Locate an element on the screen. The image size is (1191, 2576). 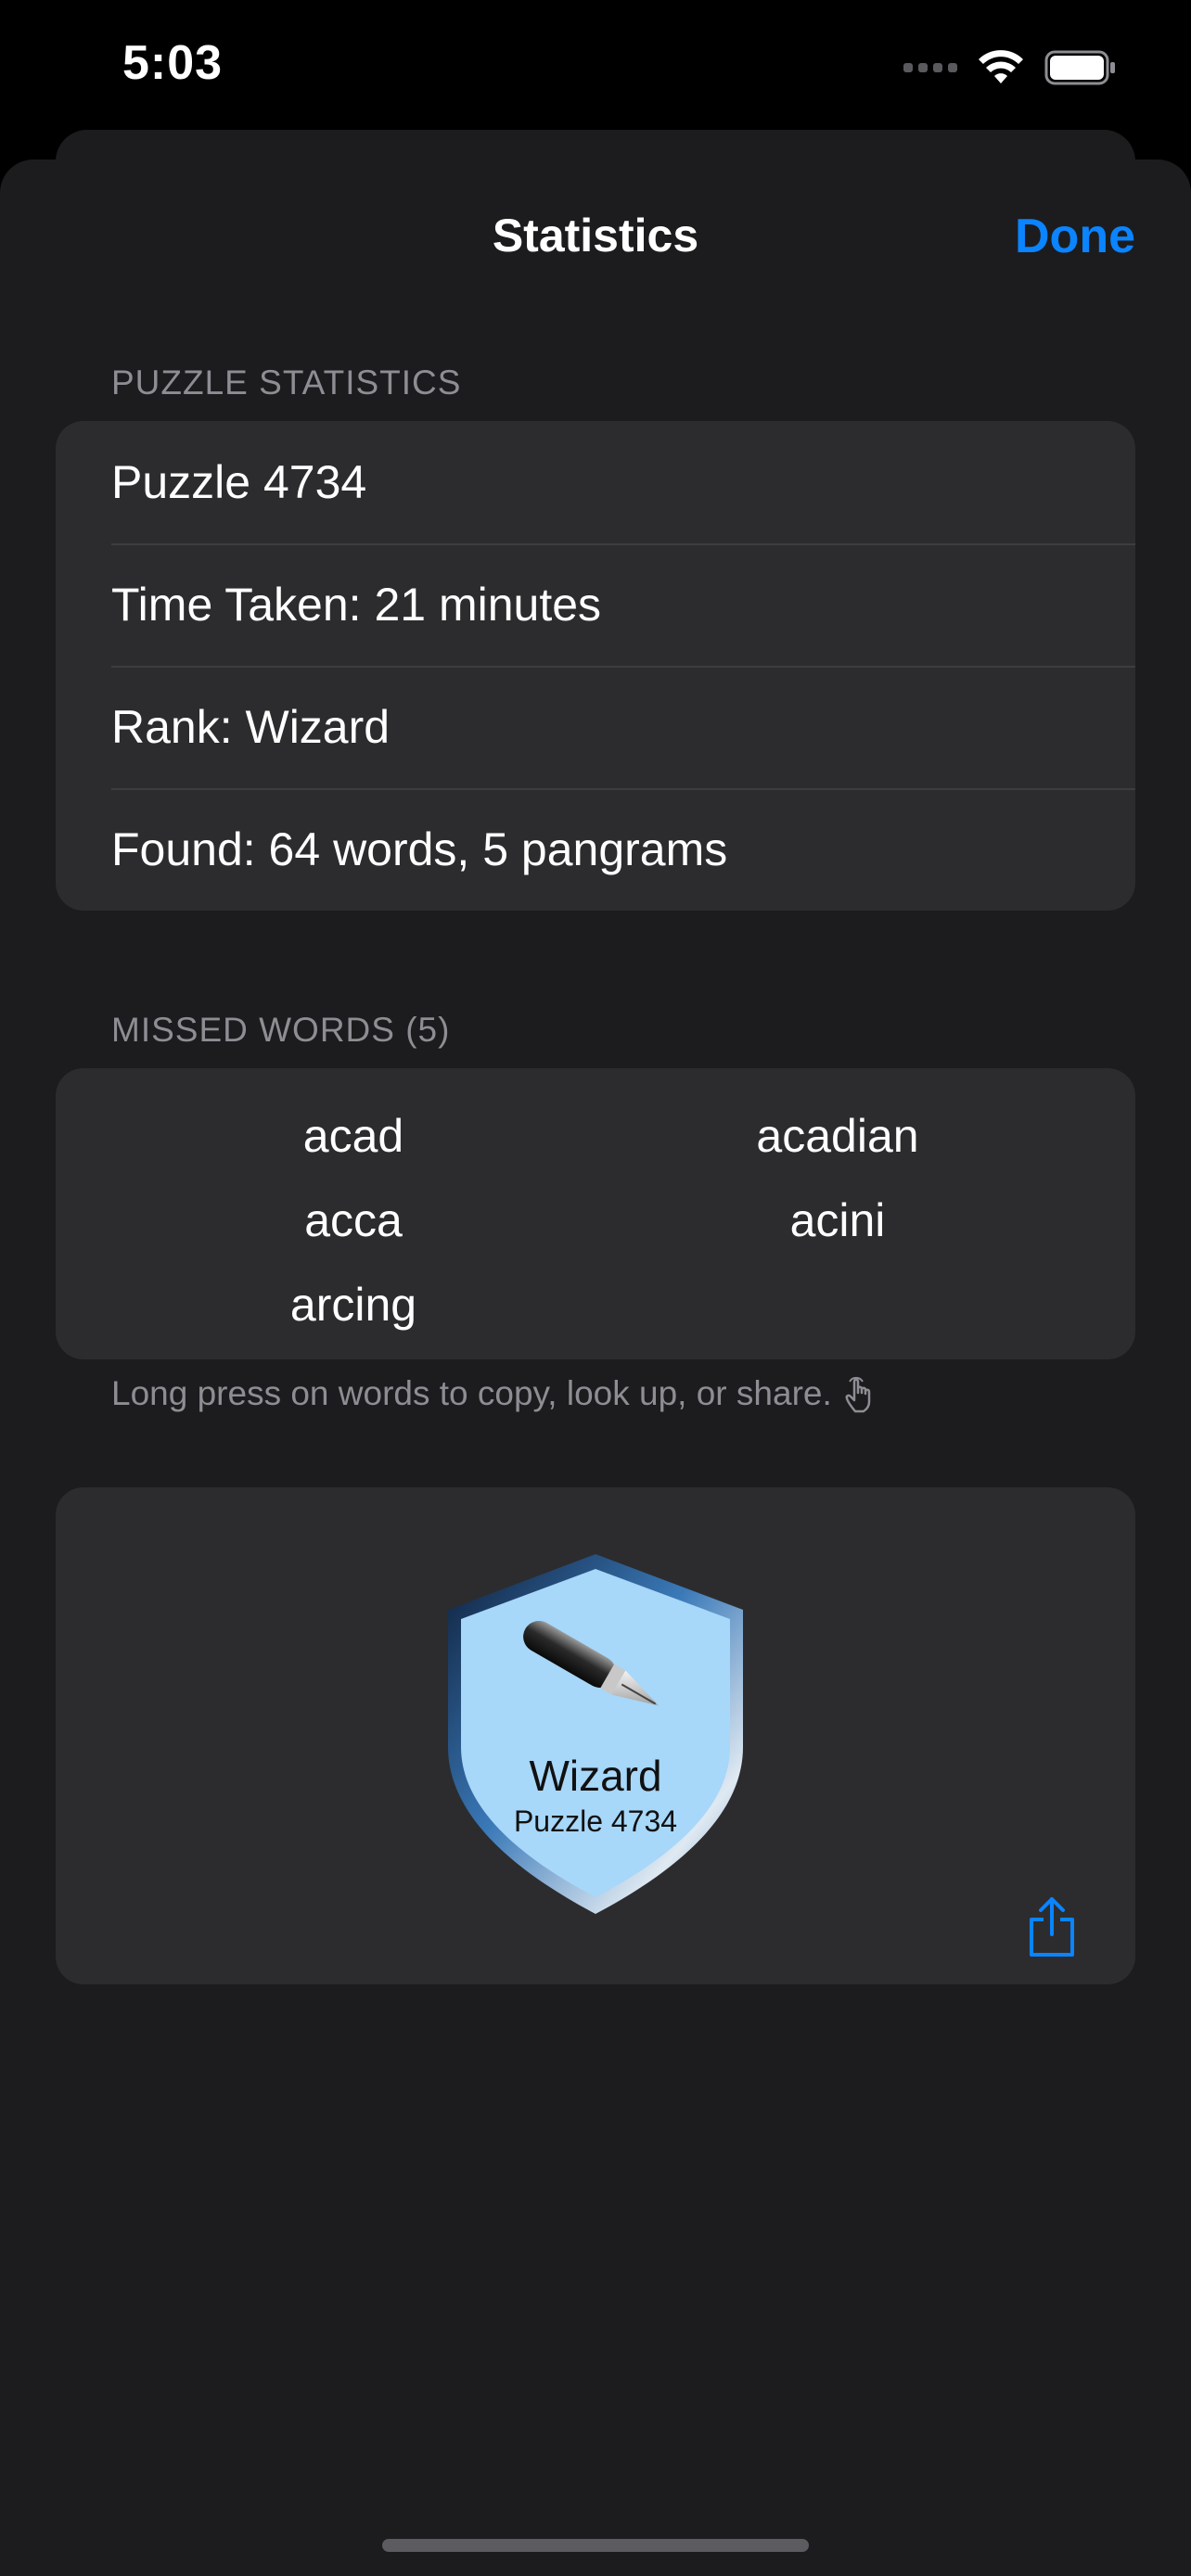
badge-rank: Wizard is located at coordinates (595, 1776).